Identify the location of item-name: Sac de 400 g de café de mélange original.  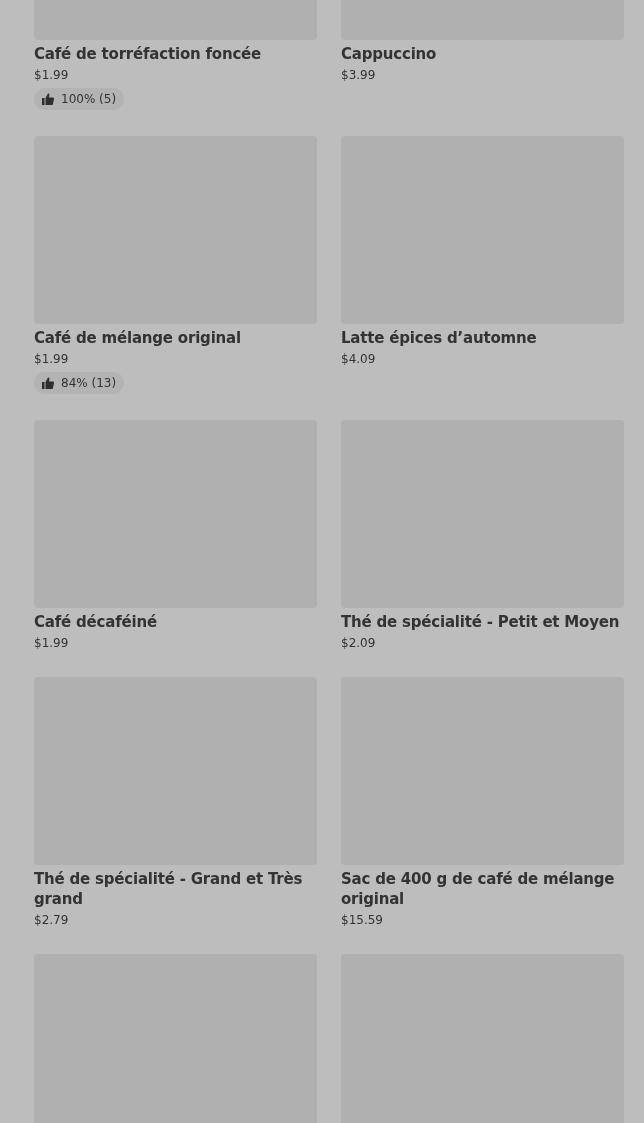
(478, 889).